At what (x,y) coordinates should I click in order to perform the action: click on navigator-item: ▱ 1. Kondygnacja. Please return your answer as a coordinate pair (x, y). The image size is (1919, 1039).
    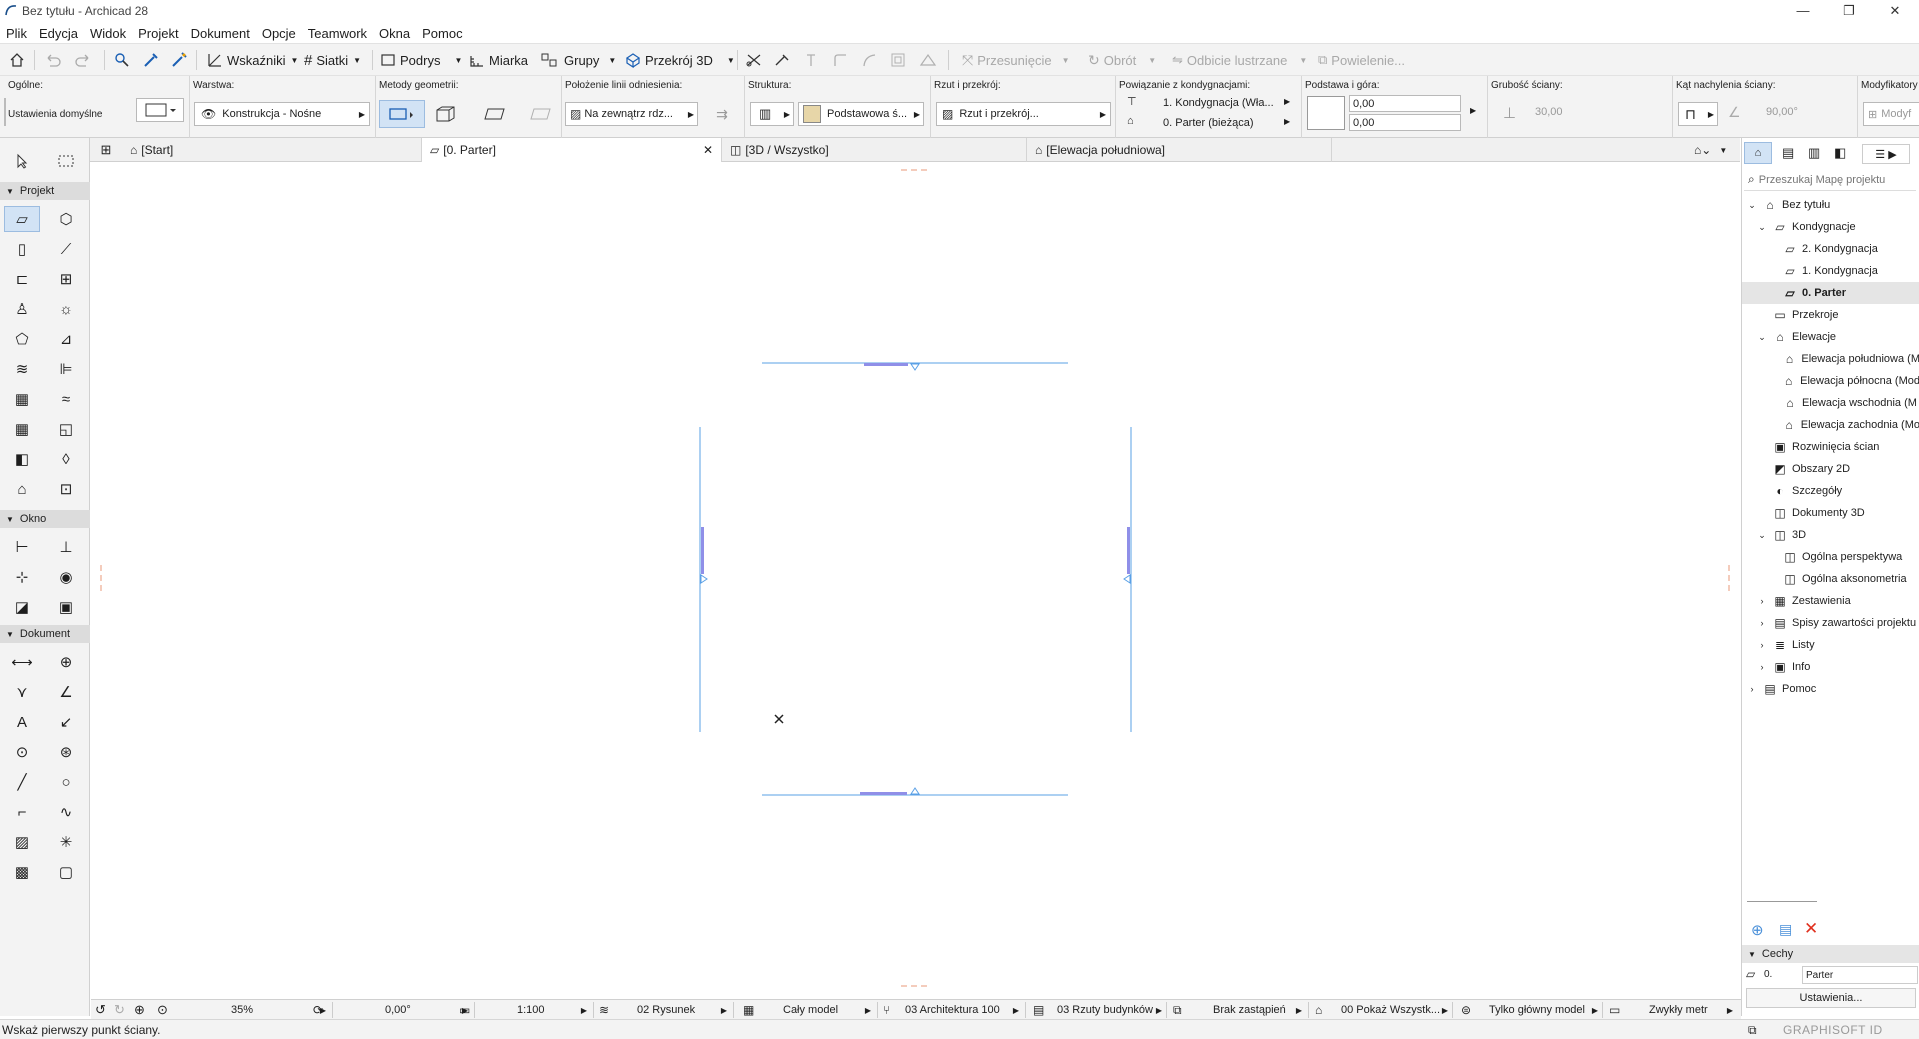
    Looking at the image, I should click on (1830, 271).